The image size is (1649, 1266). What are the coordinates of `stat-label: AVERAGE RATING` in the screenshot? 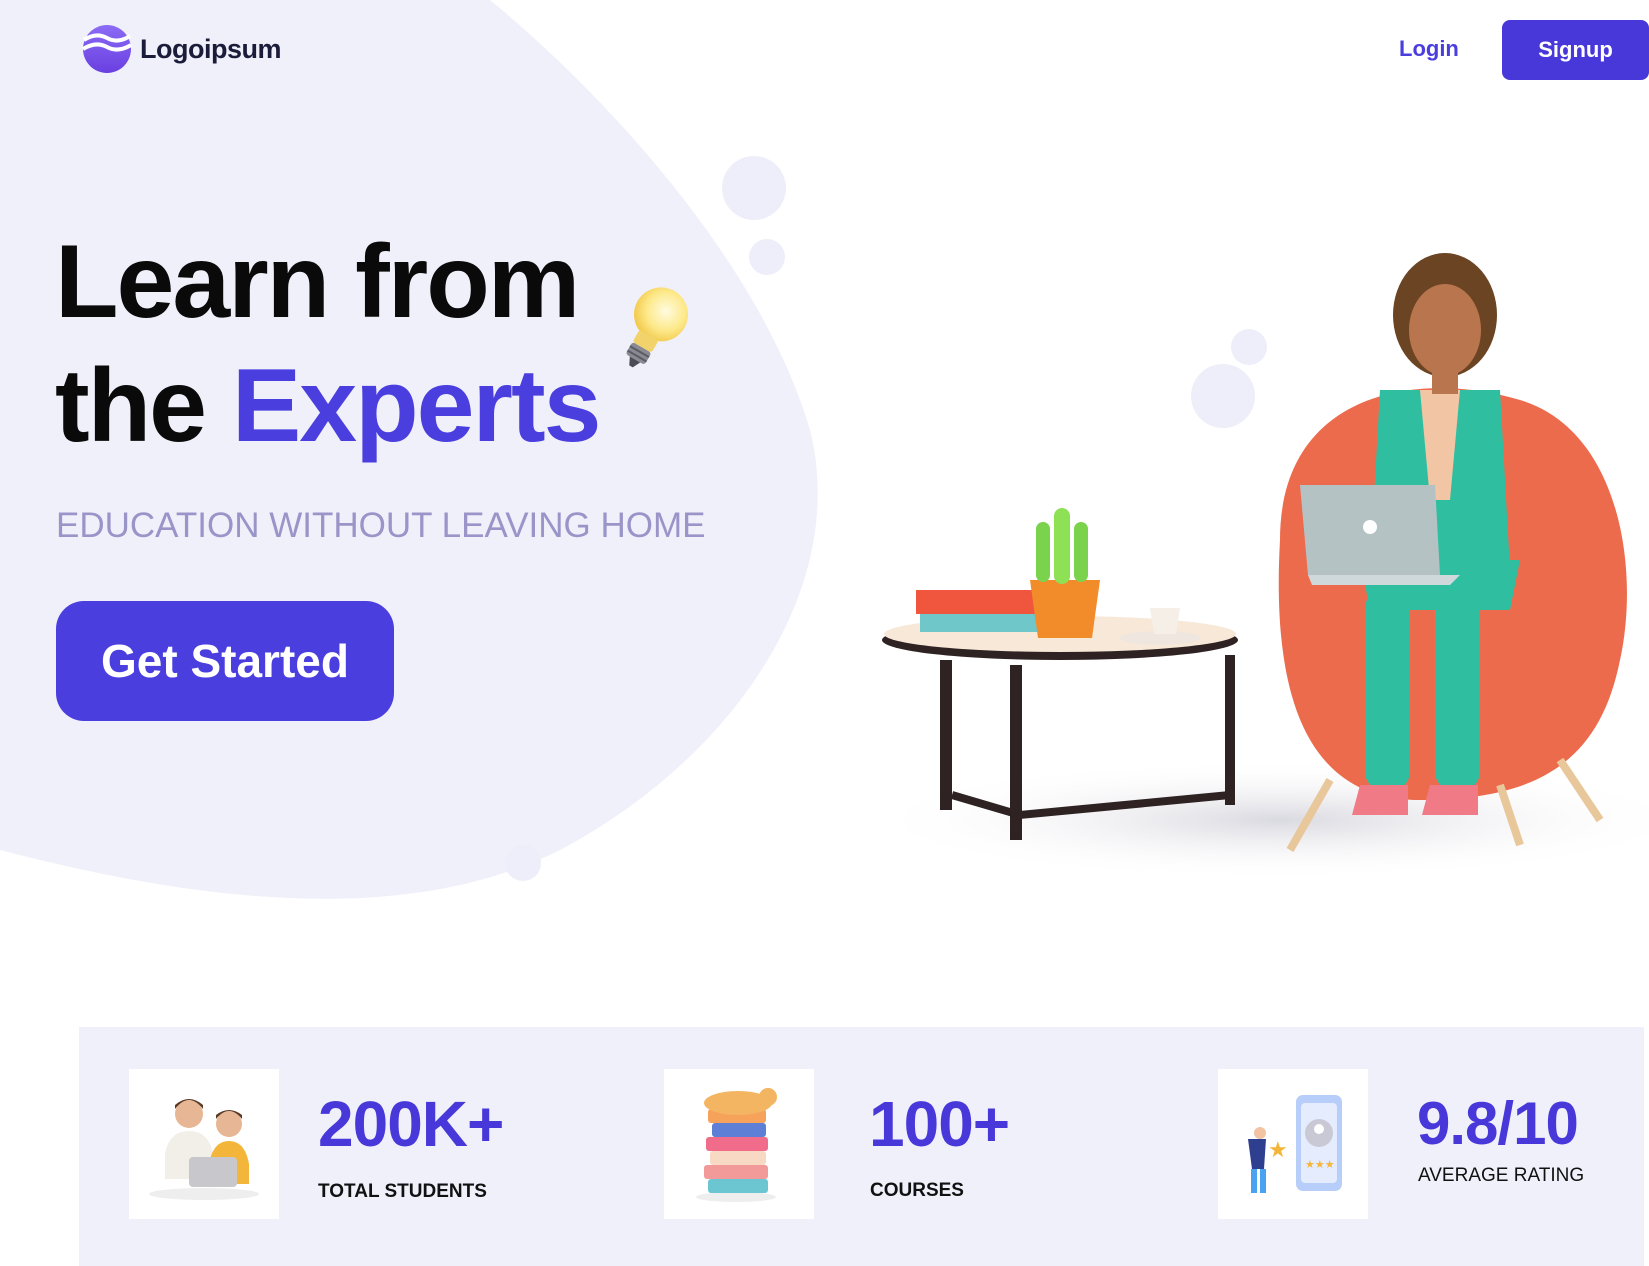 It's located at (1501, 1175).